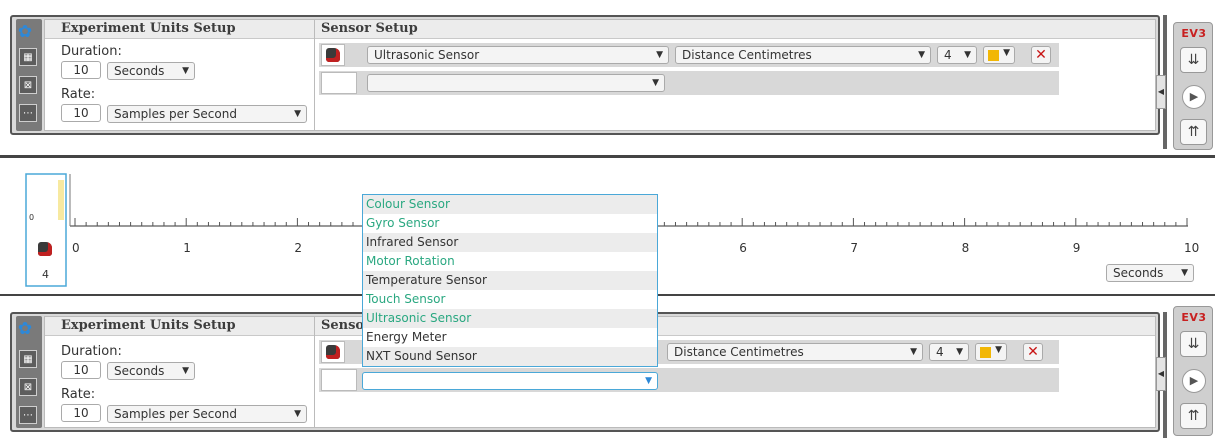 The height and width of the screenshot is (442, 1215). Describe the element at coordinates (32, 217) in the screenshot. I see `y-tick-label: 0` at that location.